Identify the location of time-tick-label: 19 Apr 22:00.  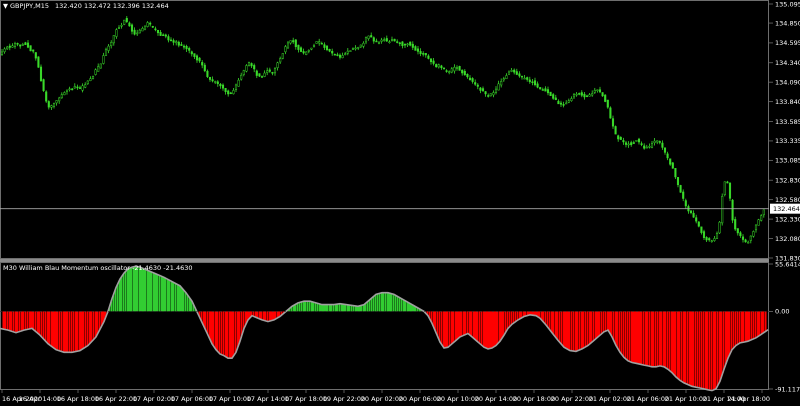
(344, 399).